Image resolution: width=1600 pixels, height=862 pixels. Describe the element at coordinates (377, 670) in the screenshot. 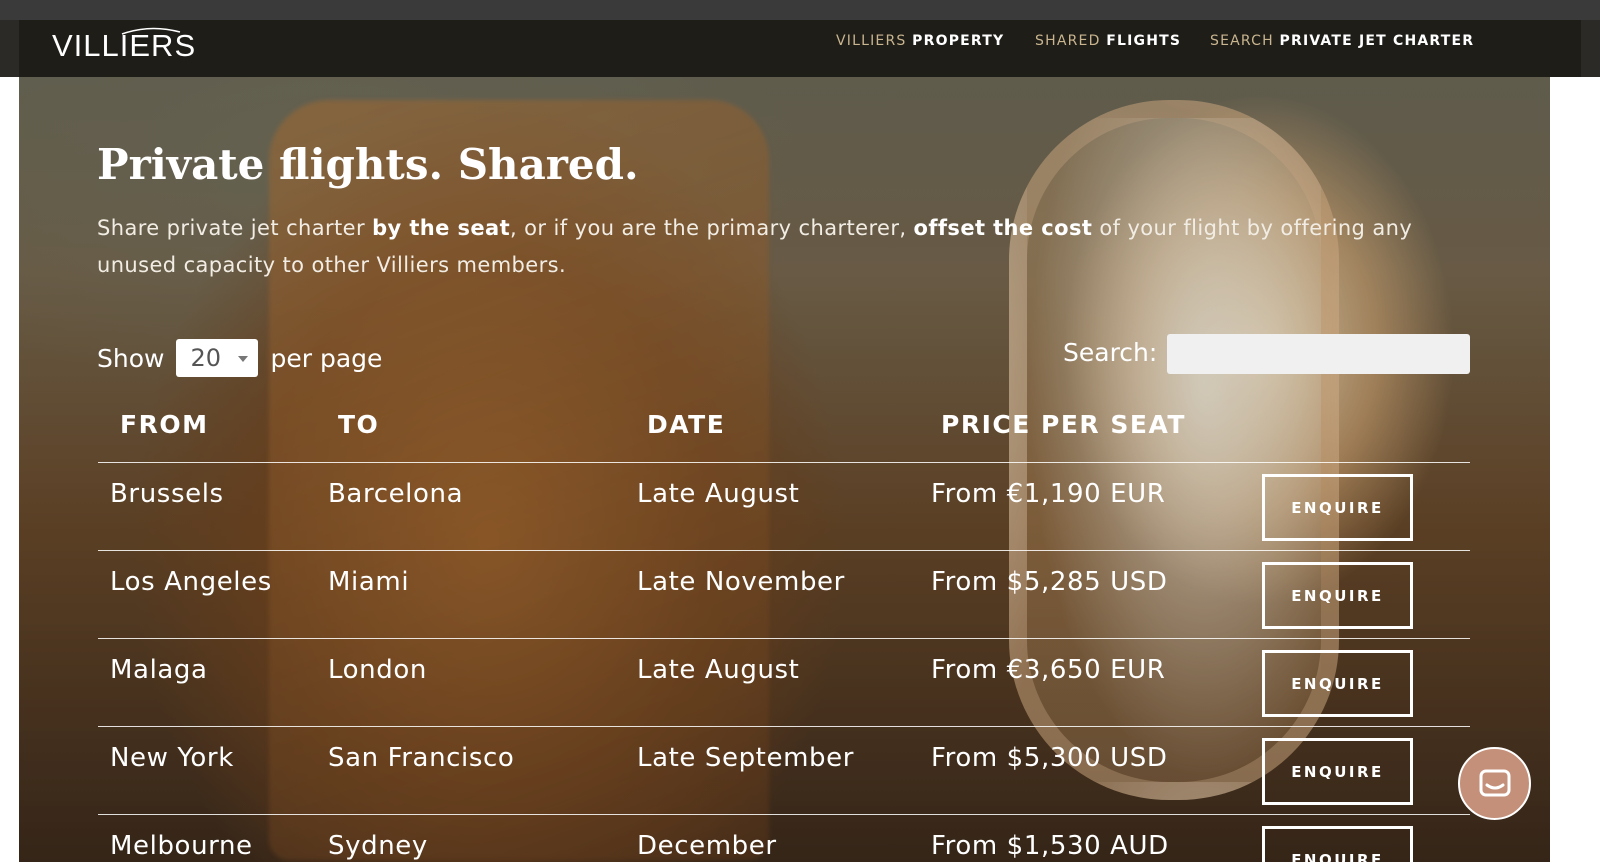

I see `cell-to: London` at that location.